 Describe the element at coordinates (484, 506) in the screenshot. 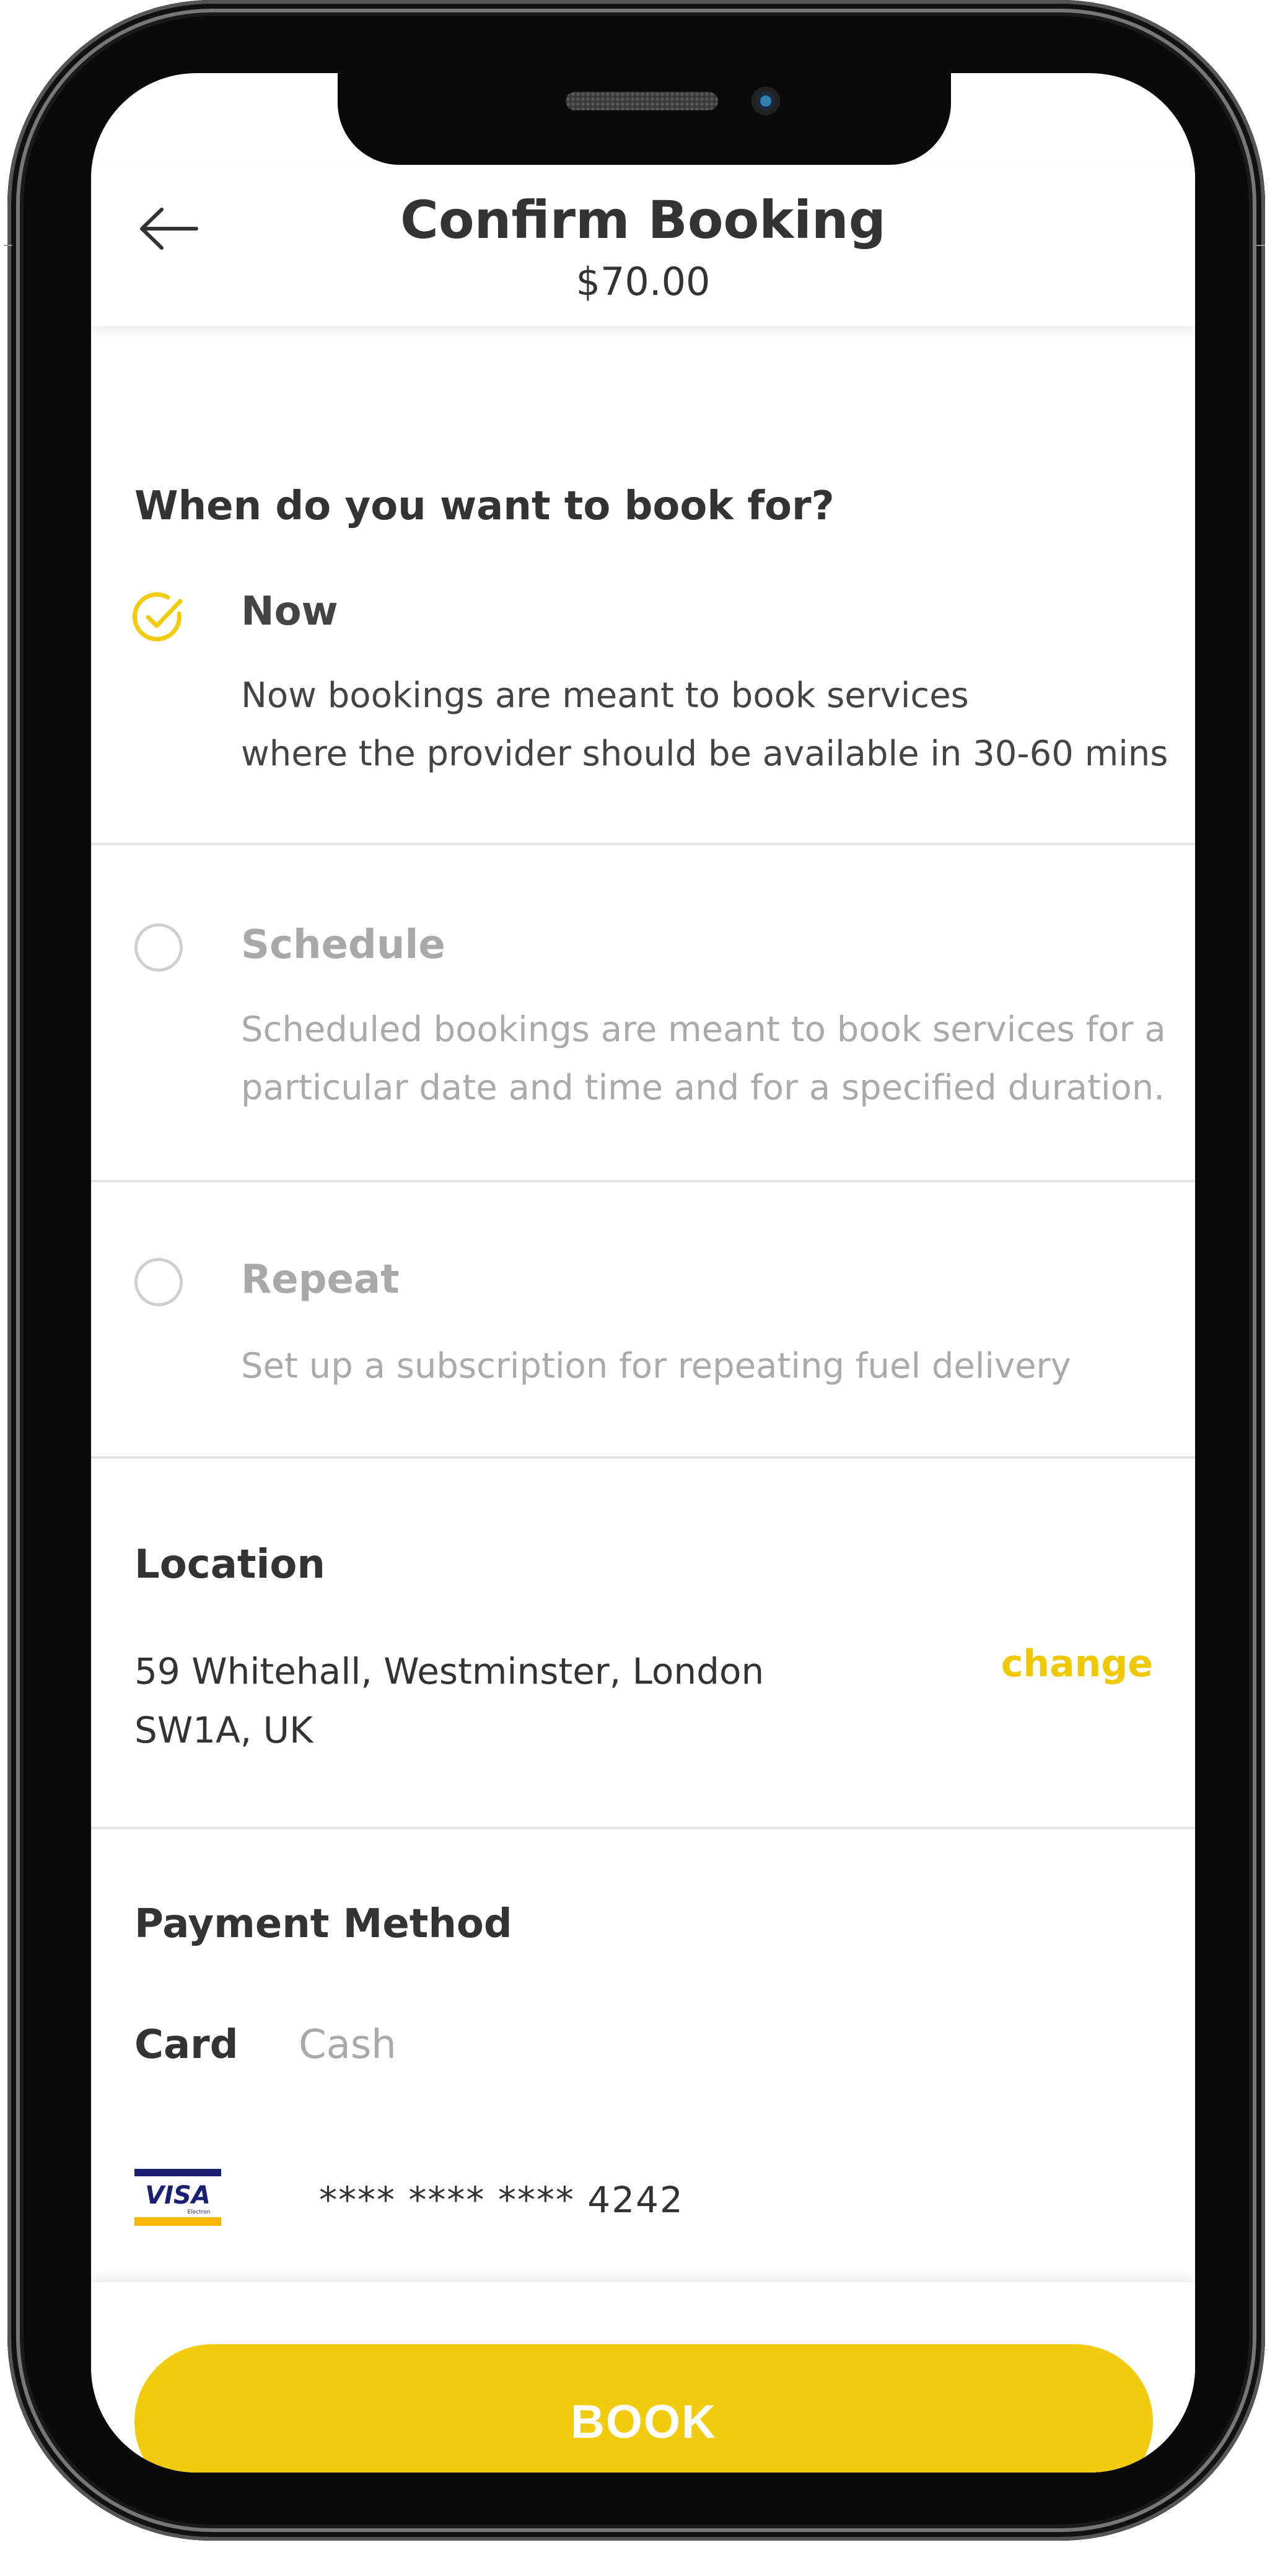

I see `booking-time-question: When do you want to book for?` at that location.